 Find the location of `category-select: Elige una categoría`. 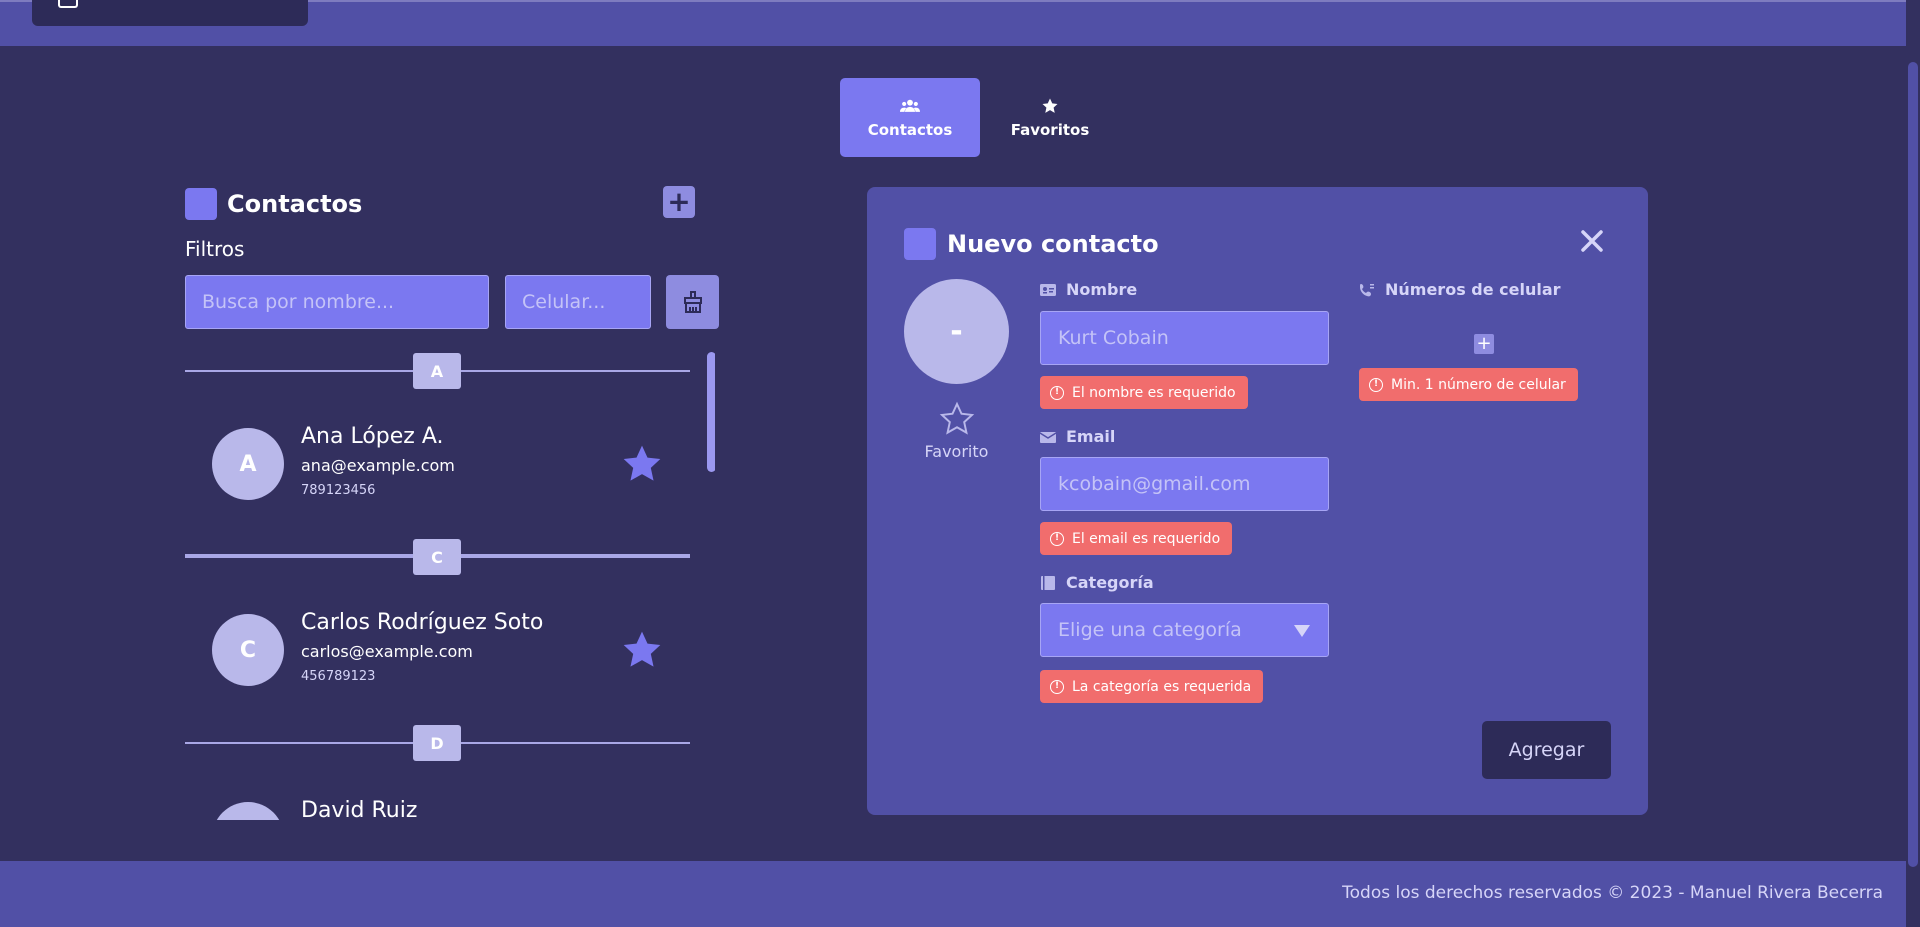

category-select: Elige una categoría is located at coordinates (1184, 630).